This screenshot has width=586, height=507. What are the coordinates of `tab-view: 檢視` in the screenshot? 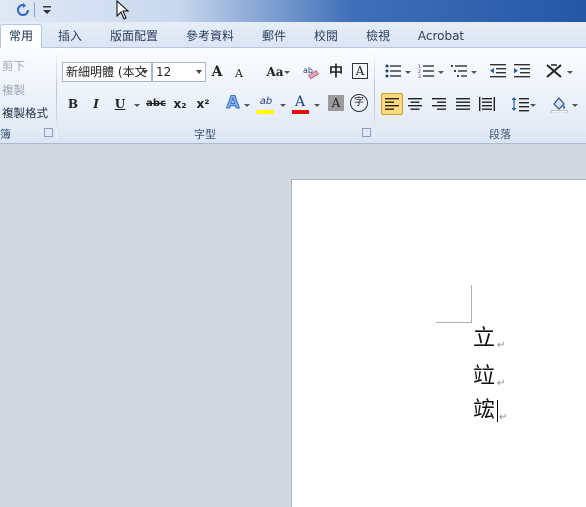 It's located at (378, 37).